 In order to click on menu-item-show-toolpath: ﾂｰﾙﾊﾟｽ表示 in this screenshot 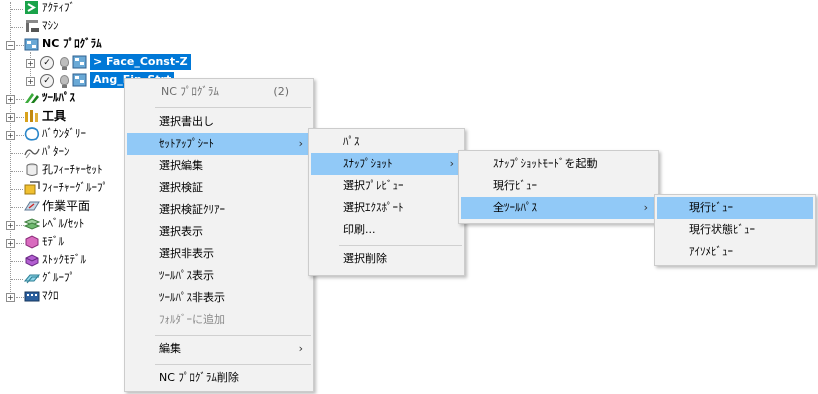, I will do `click(219, 276)`.